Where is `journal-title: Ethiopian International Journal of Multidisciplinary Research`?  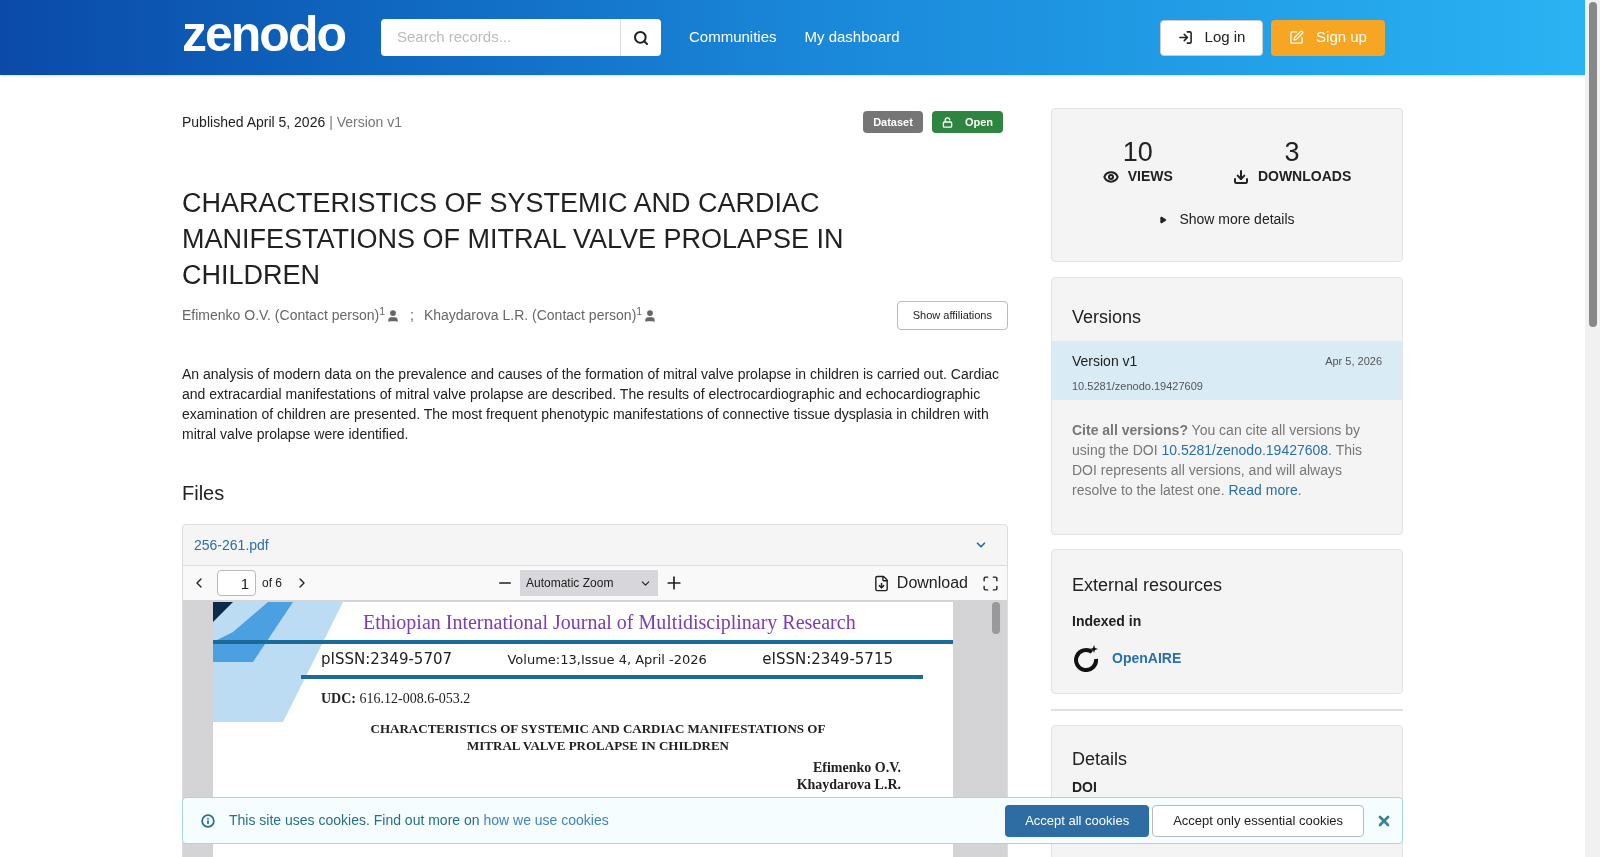
journal-title: Ethiopian International Journal of Multidisciplinary Research is located at coordinates (609, 623).